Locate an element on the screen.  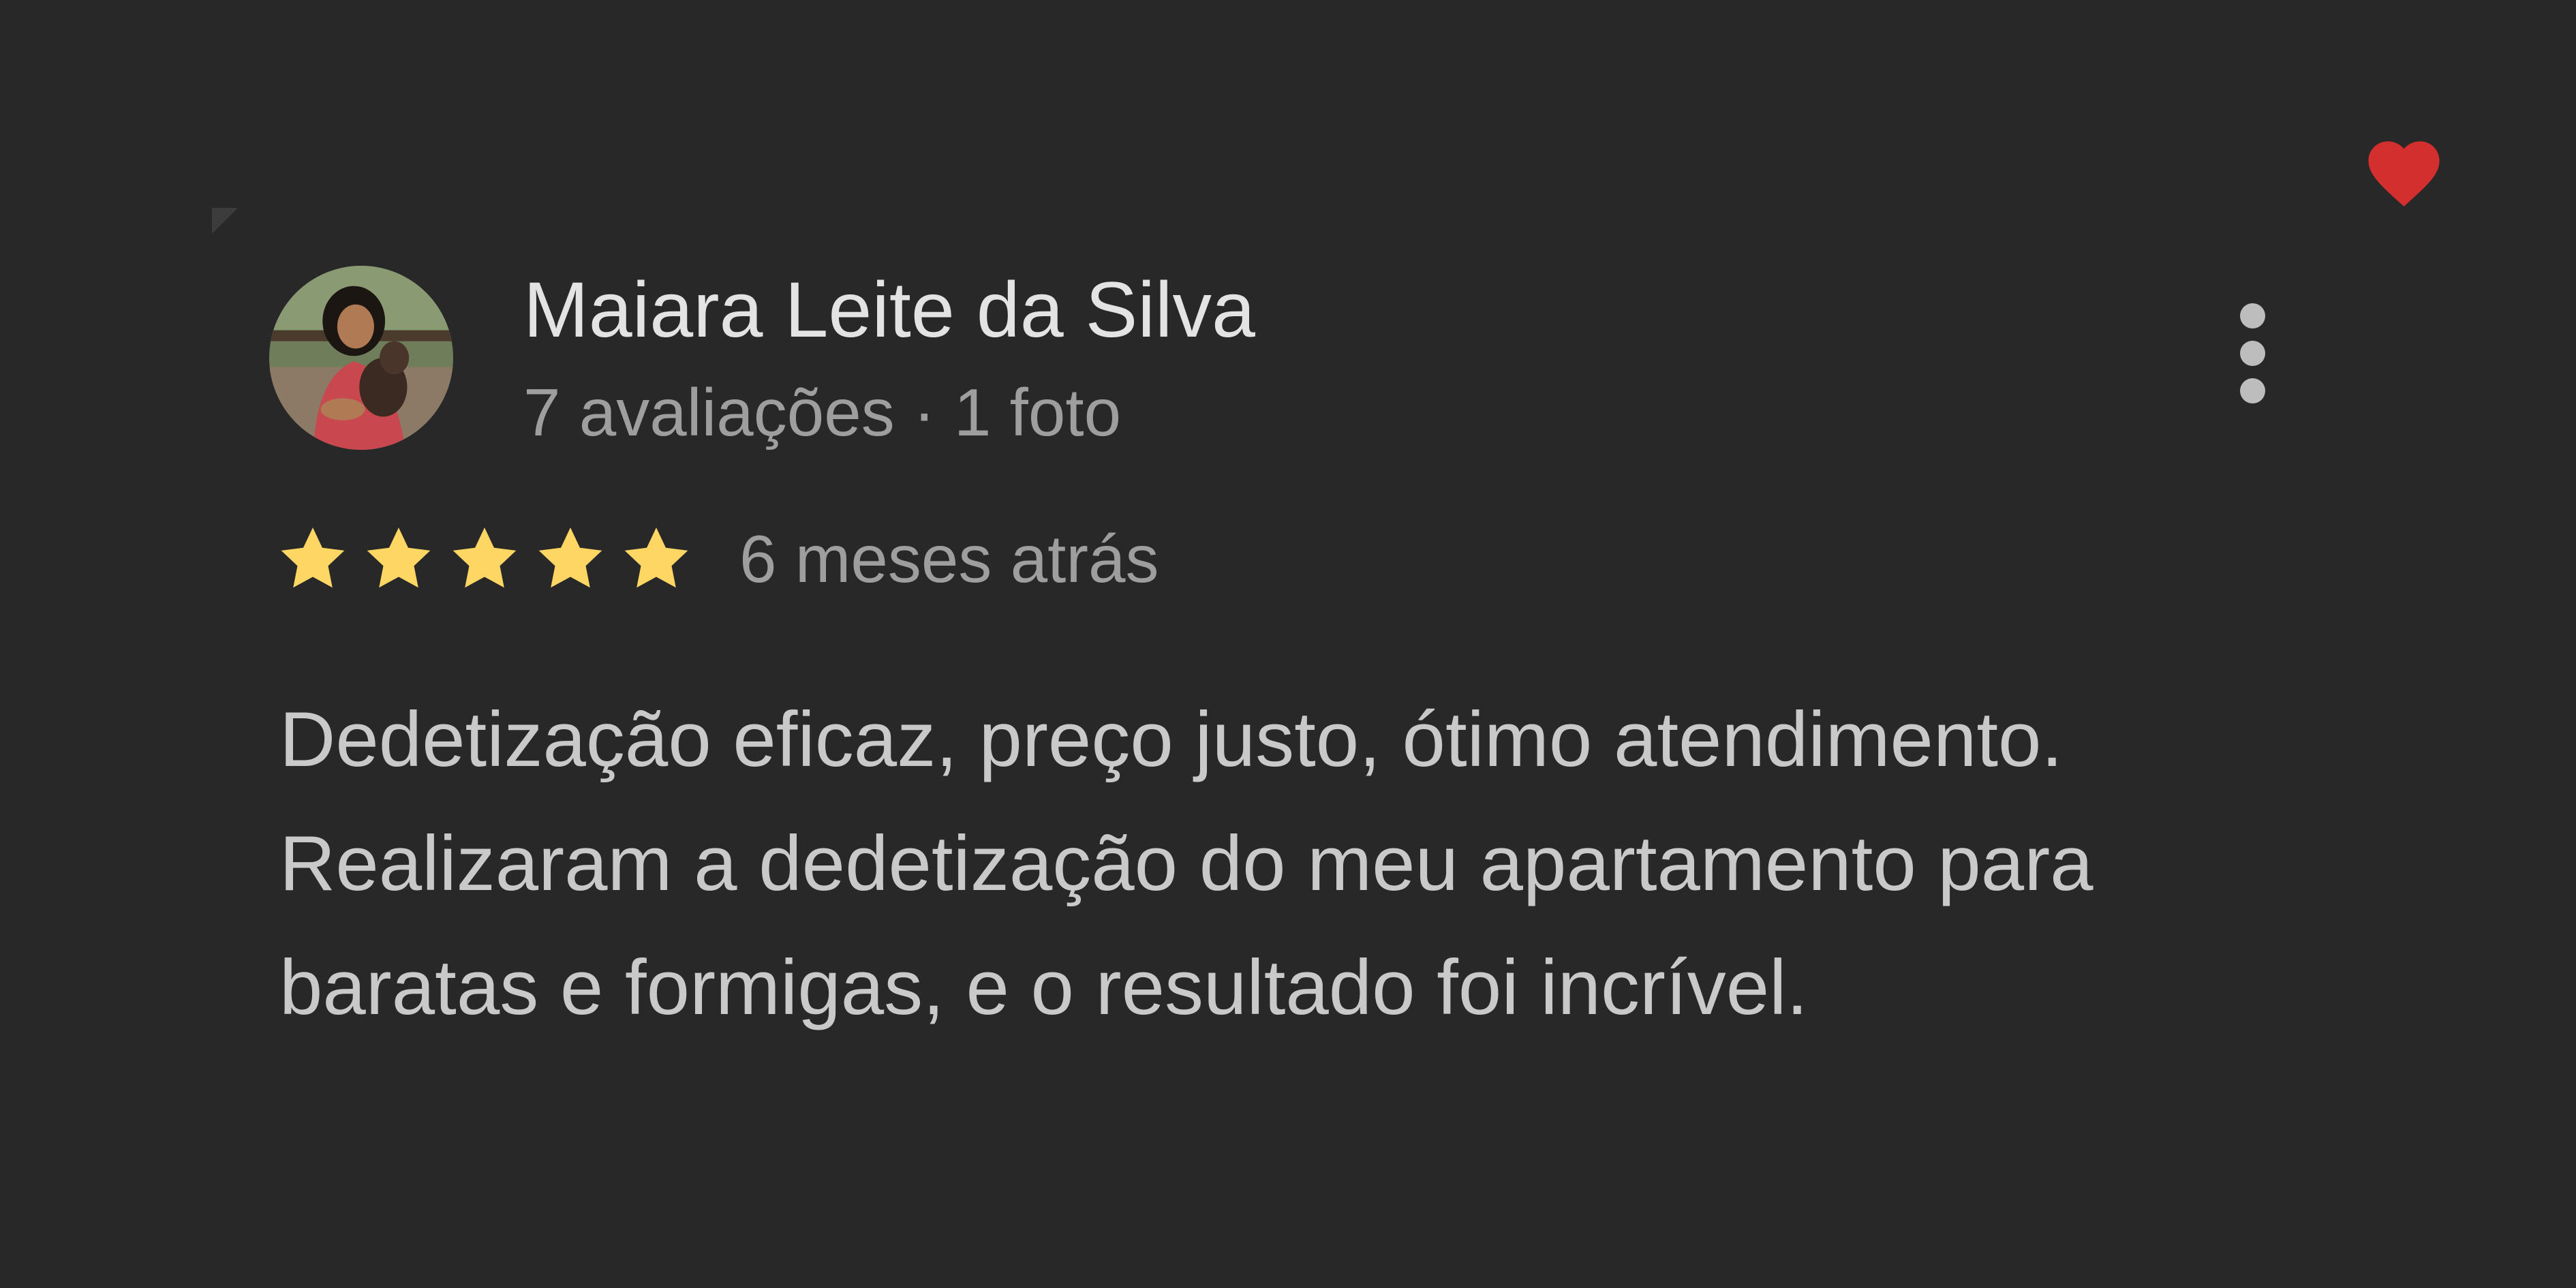
heart-shape is located at coordinates (2404, 173).